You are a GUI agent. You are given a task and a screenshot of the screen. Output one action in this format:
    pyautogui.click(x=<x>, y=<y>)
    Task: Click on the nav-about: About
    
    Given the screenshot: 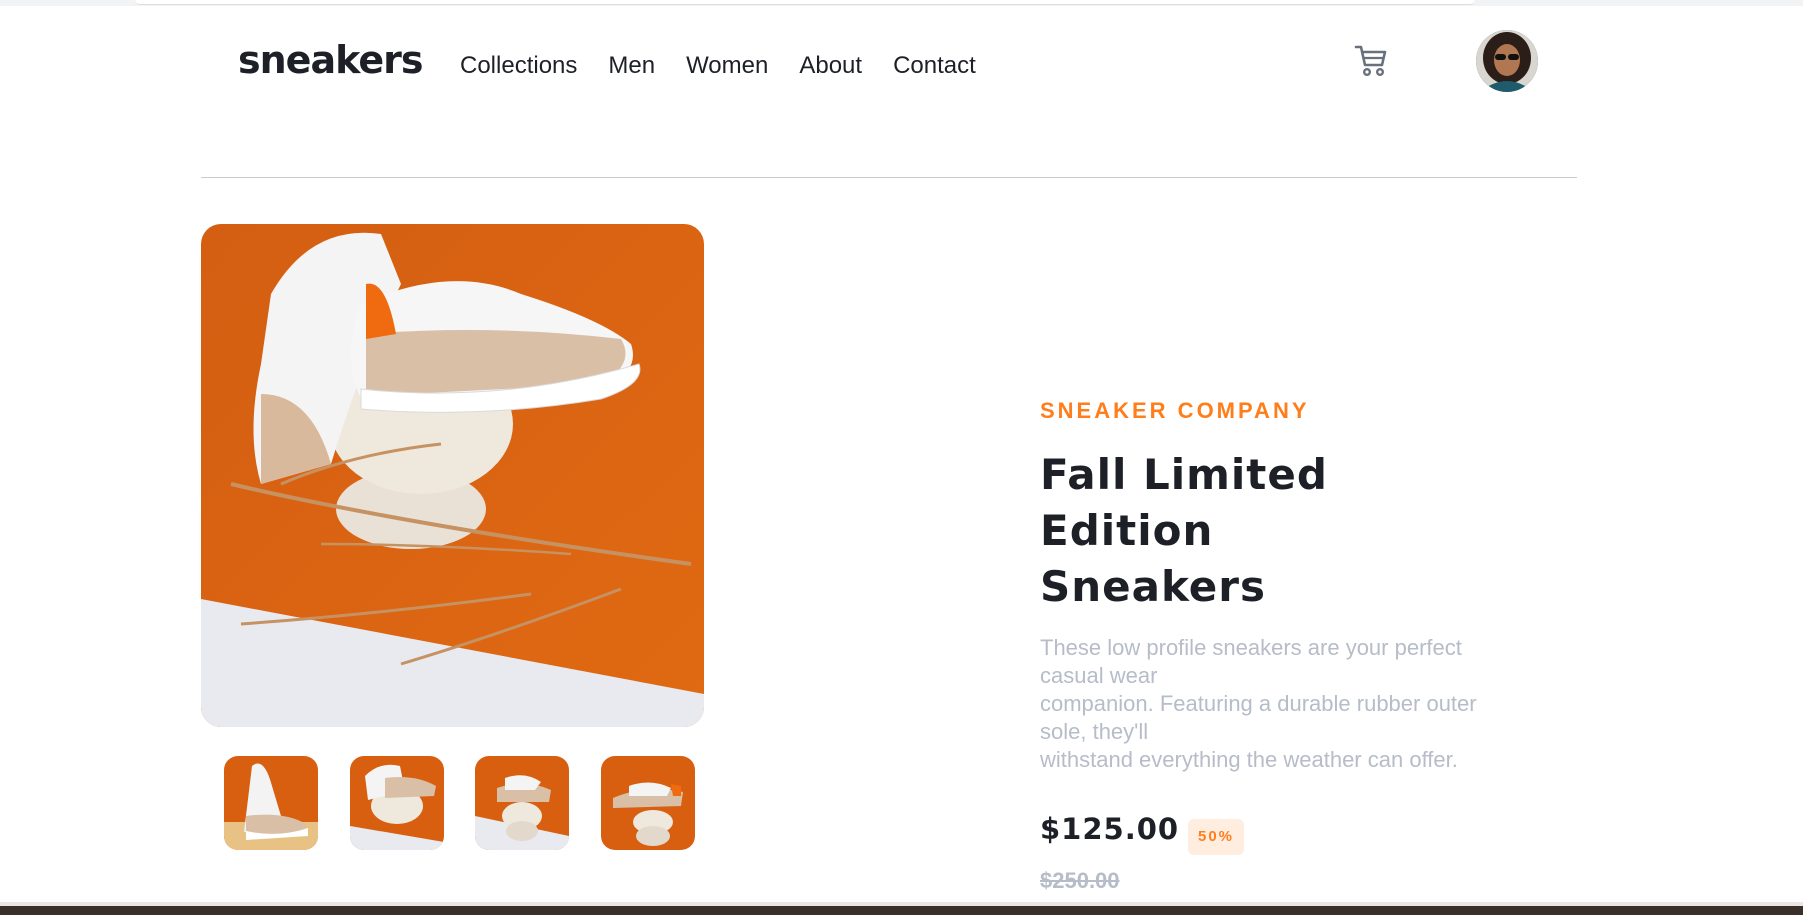 What is the action you would take?
    pyautogui.click(x=830, y=66)
    